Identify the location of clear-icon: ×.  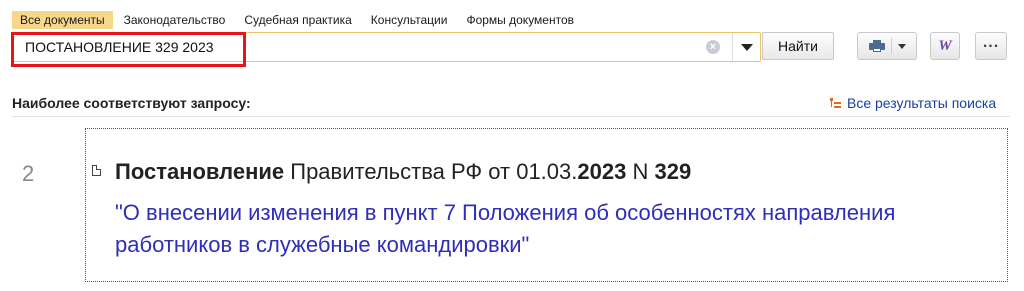
(713, 47).